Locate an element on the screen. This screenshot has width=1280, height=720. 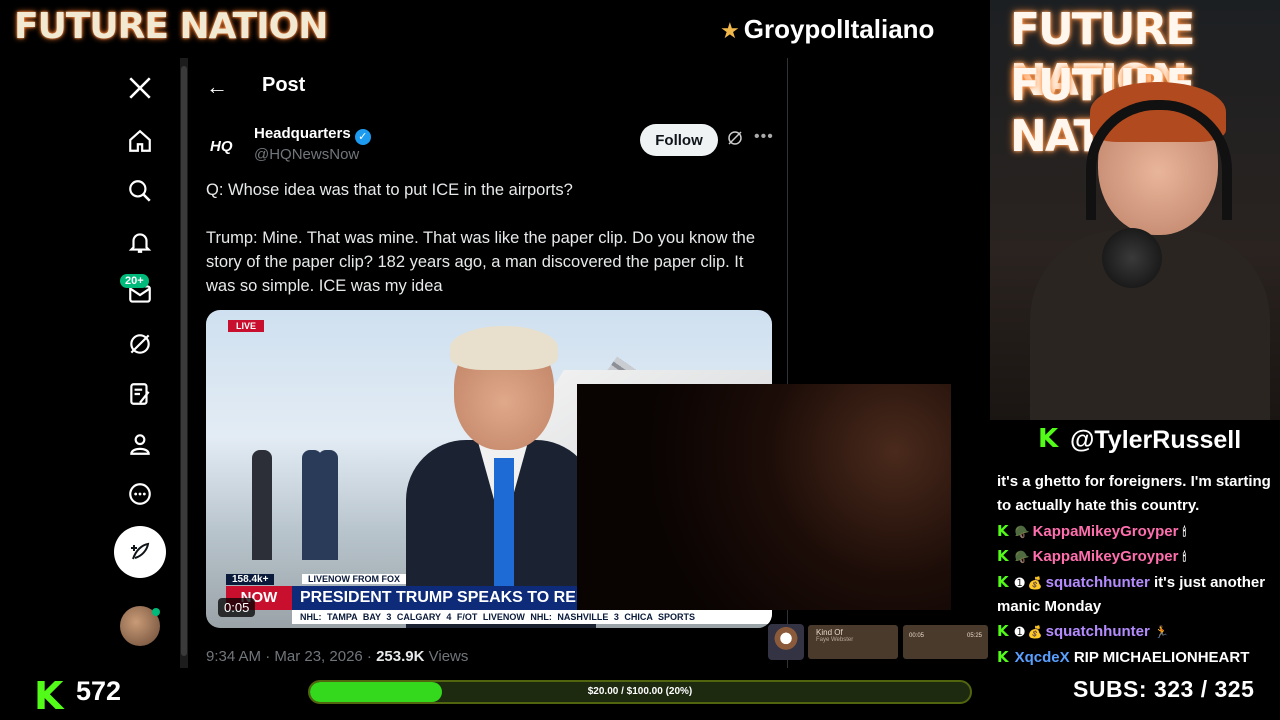
track-duration: 05:25 is located at coordinates (974, 636).